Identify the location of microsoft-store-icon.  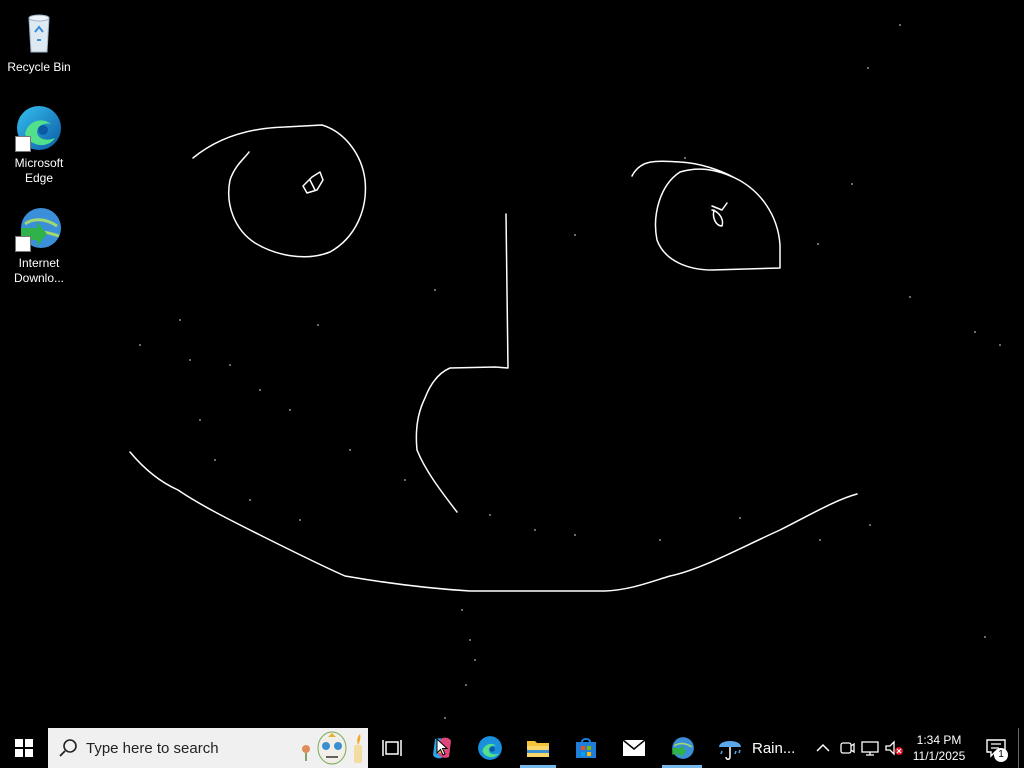
(586, 748).